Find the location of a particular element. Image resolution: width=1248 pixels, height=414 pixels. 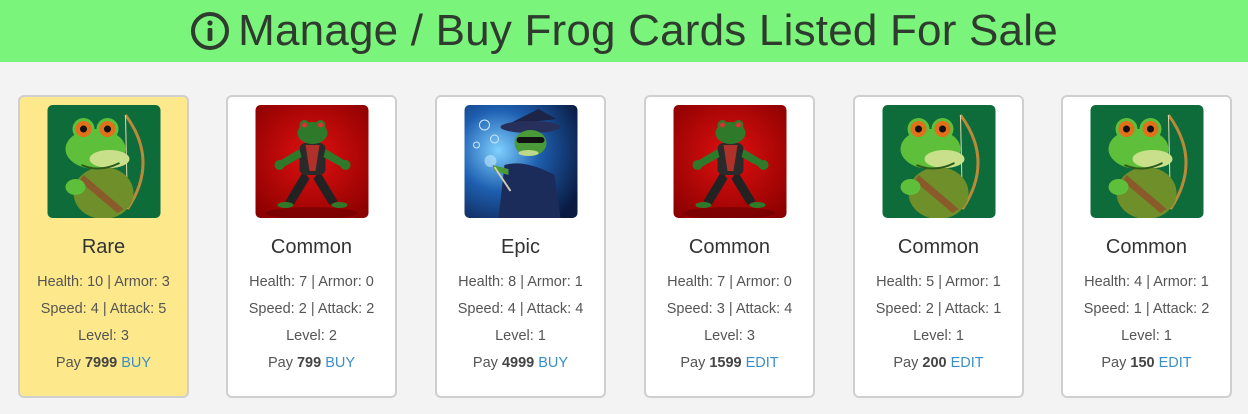

card-speed: 3 is located at coordinates (720, 309).